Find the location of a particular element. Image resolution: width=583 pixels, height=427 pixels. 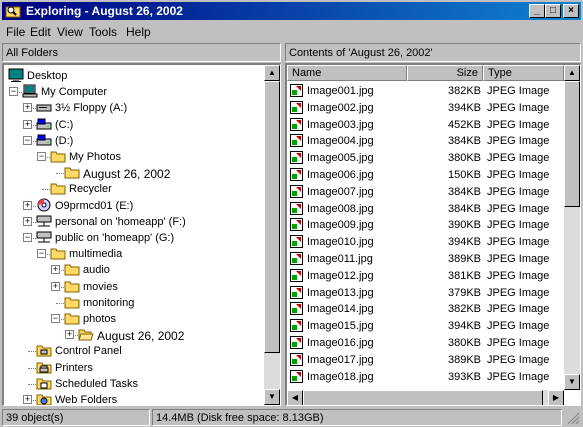

file-row: Image002.jpg 394KB JPEG Image is located at coordinates (425, 108).